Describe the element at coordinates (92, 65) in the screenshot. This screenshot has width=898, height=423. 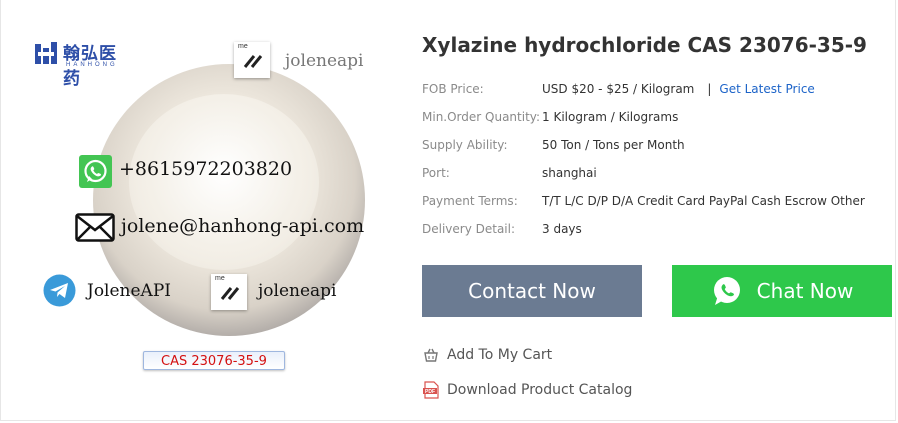
I see `logo-english-text: HANHONG` at that location.